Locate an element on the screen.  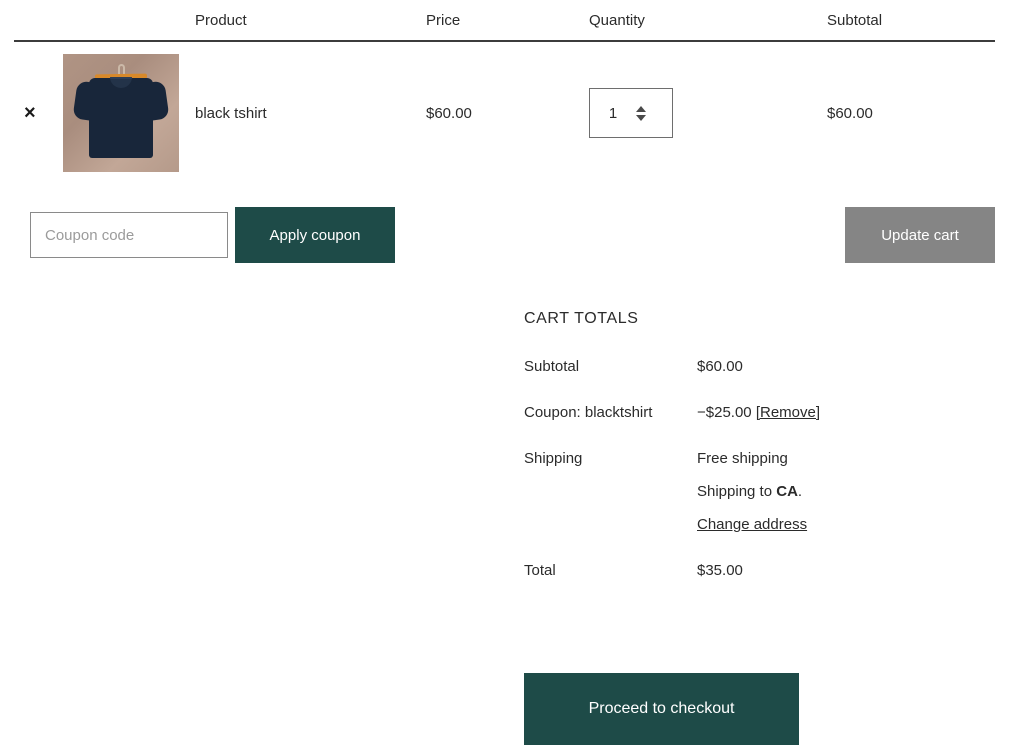
subtotal-value: $60.00 is located at coordinates (720, 366).